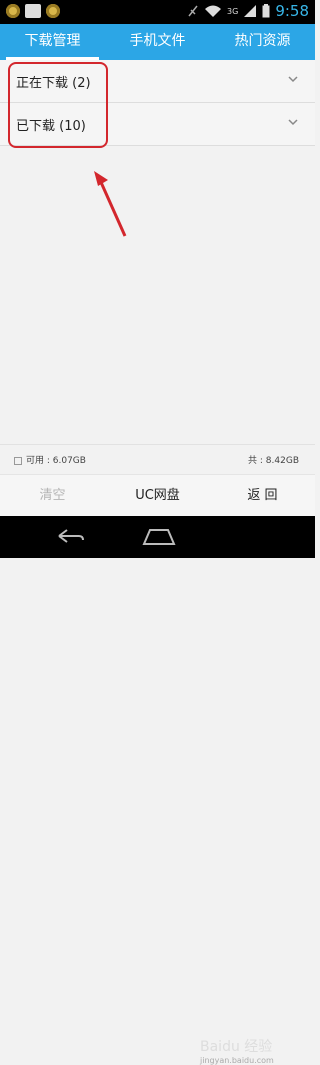 Image resolution: width=320 pixels, height=1065 pixels. I want to click on watermark-brand: Baidu 经验, so click(236, 1047).